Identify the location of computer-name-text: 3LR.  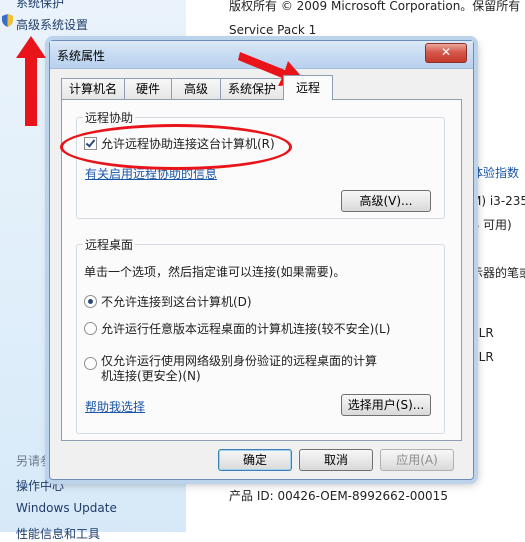
(482, 333).